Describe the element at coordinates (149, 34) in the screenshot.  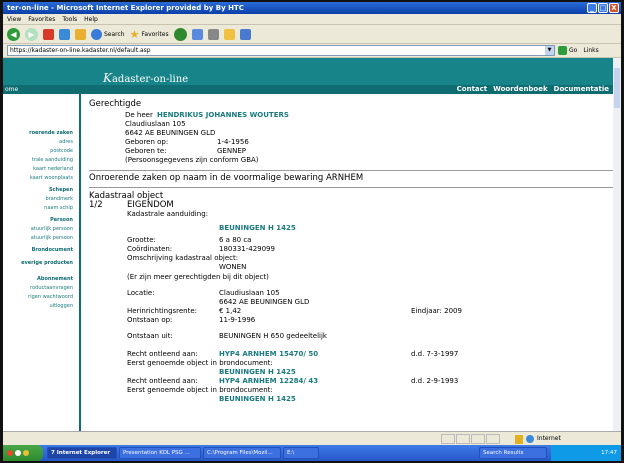
I see `favorites-button: ★ Favorites` at that location.